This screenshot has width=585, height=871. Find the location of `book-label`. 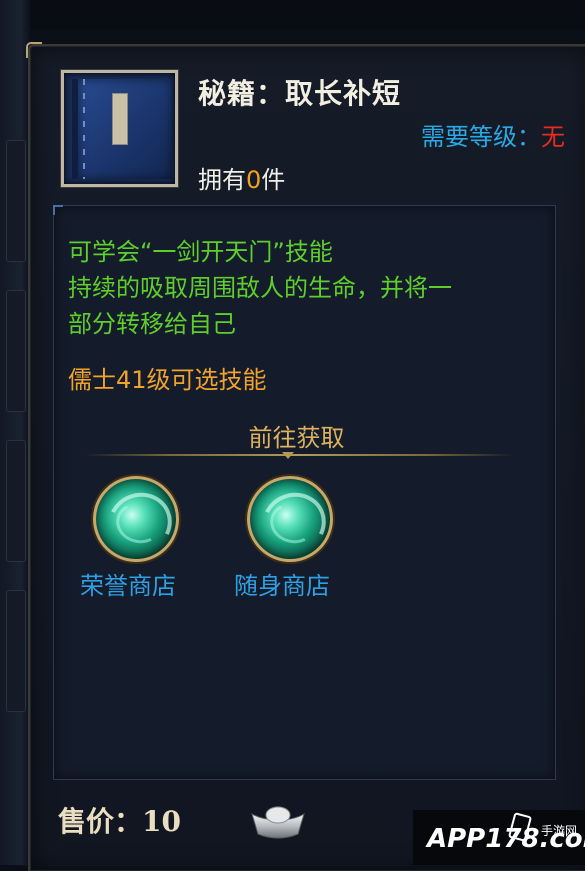

book-label is located at coordinates (120, 119).